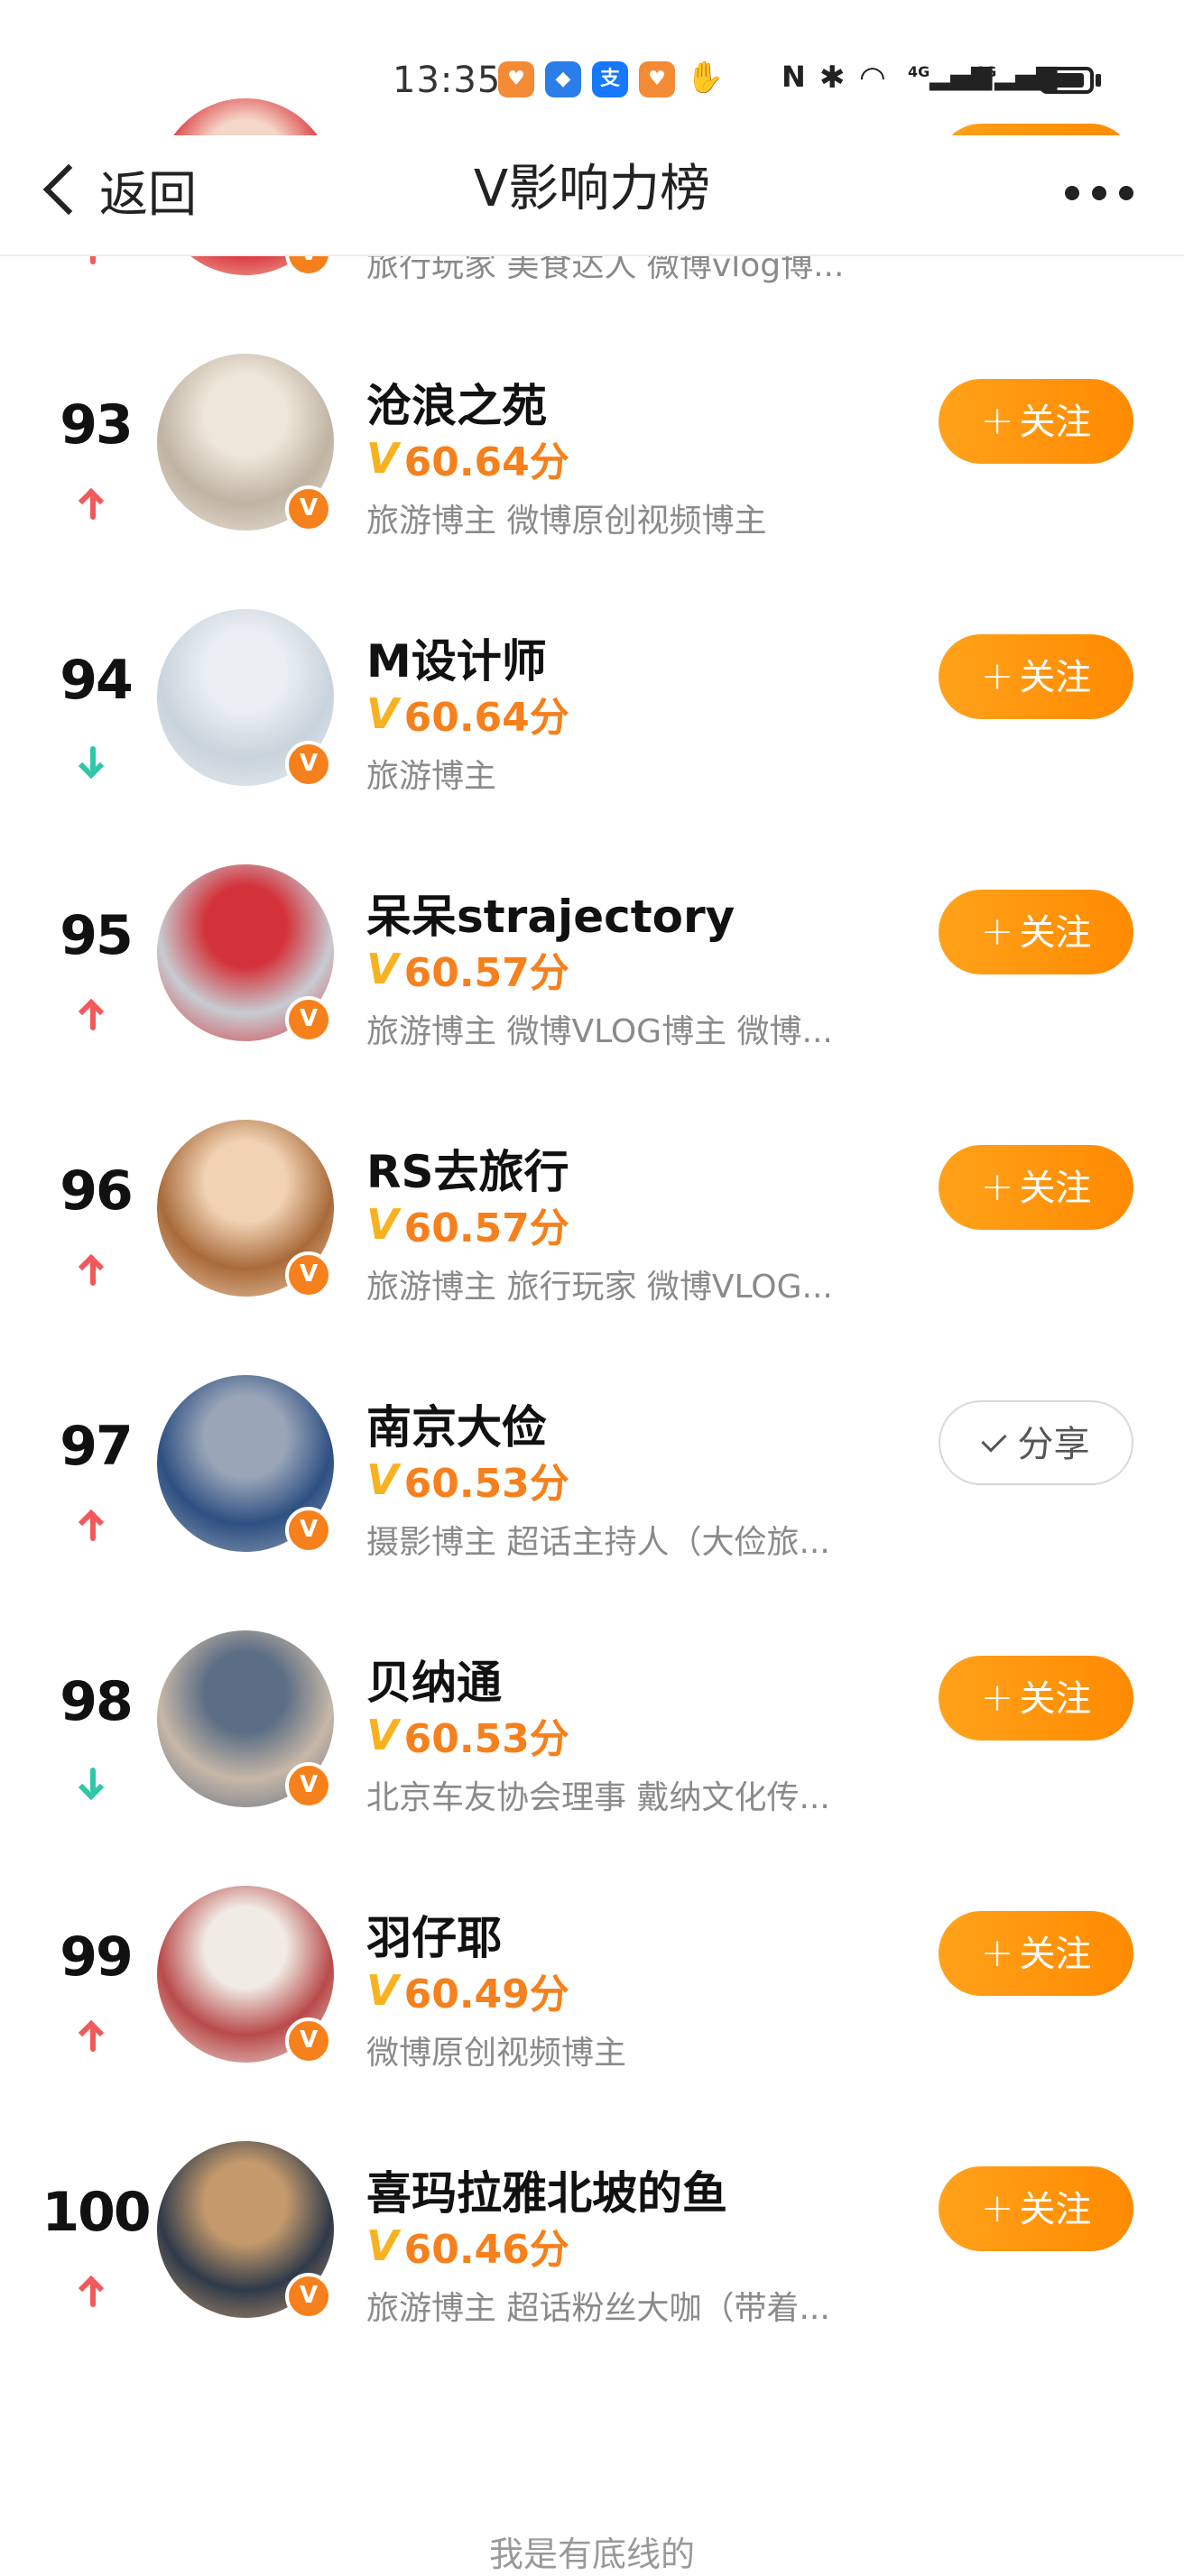  I want to click on bluetooth-icon: ✱, so click(832, 78).